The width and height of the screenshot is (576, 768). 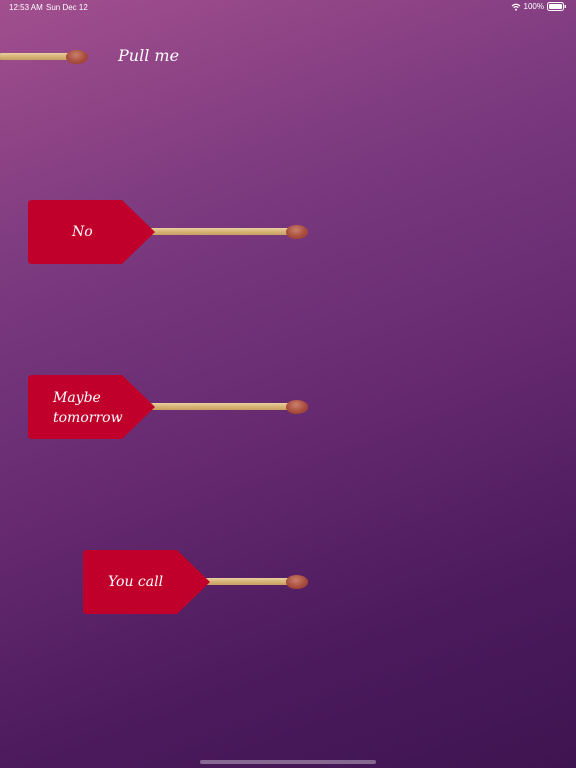 I want to click on match-no-head, so click(x=297, y=232).